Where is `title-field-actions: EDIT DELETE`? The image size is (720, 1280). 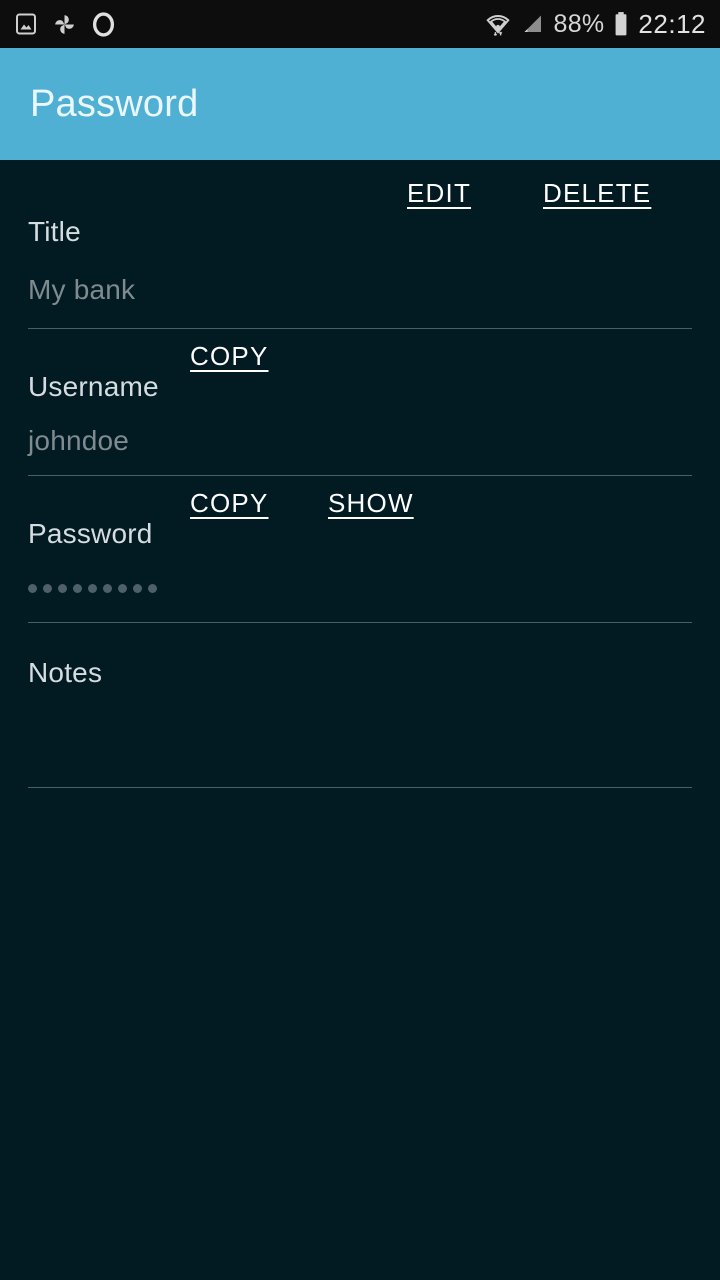
title-field-actions: EDIT DELETE is located at coordinates (360, 206).